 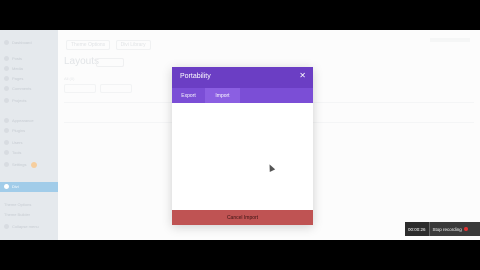 I want to click on cancel-import-button: Cancel Import, so click(x=242, y=217).